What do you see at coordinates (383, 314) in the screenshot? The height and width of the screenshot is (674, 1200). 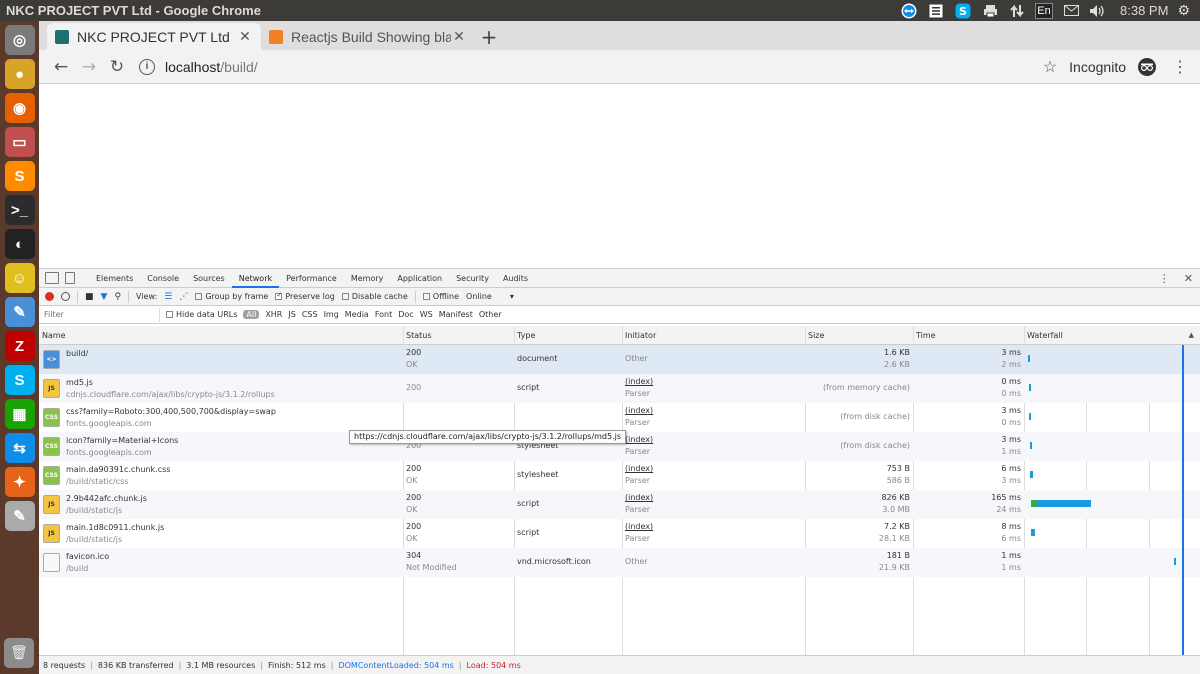 I see `type-filter-font: Font` at bounding box center [383, 314].